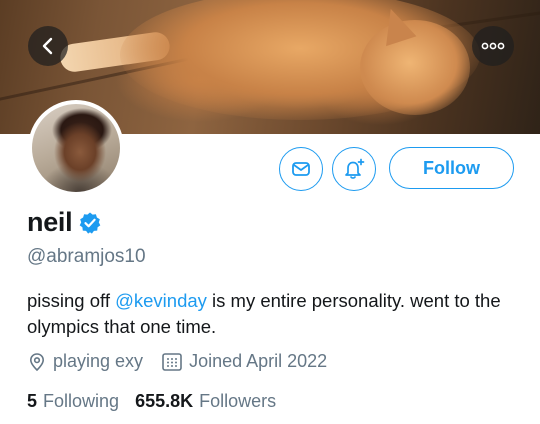 Image resolution: width=540 pixels, height=424 pixels. I want to click on profile-stats: 5 Following 655.8K Followers, so click(151, 401).